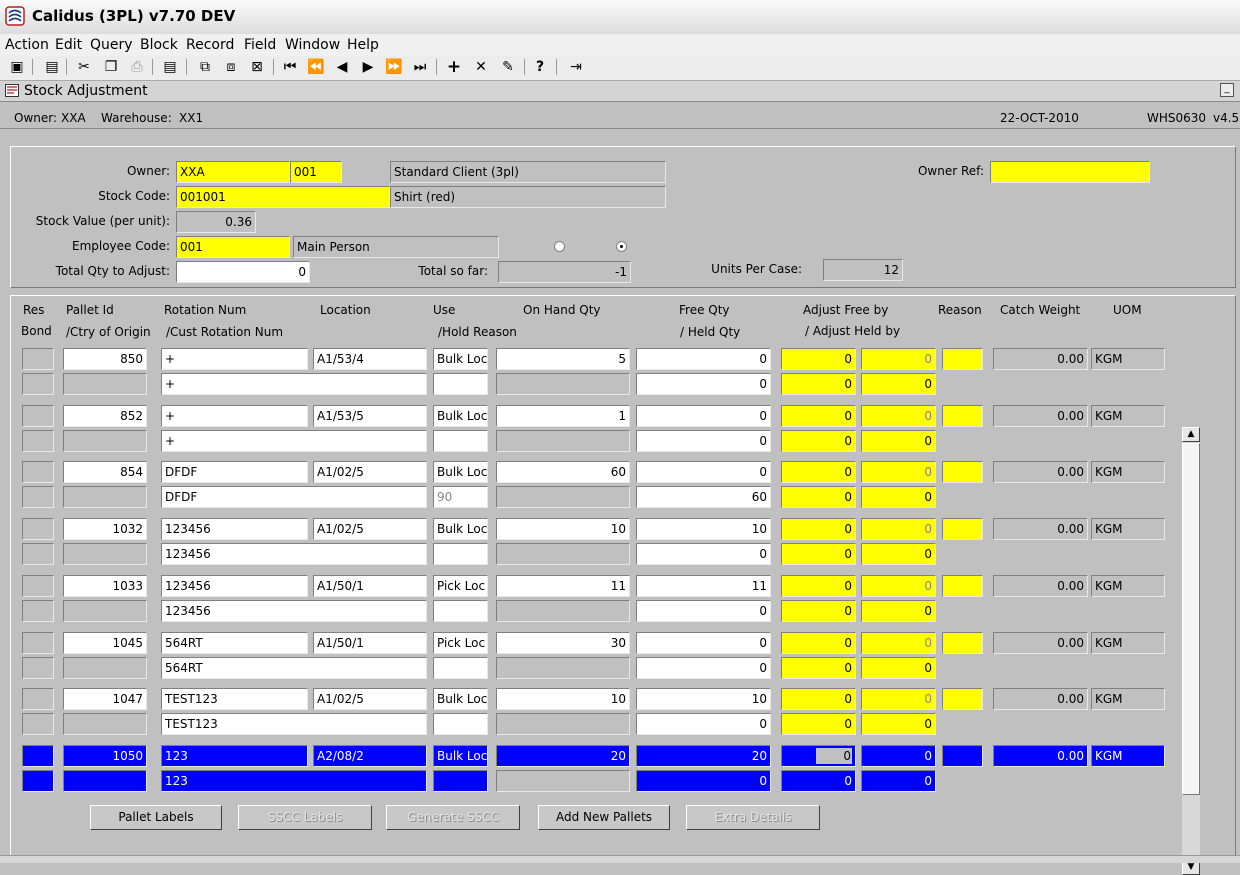 This screenshot has width=1240, height=875. Describe the element at coordinates (563, 781) in the screenshot. I see `on-hand-blank-field` at that location.